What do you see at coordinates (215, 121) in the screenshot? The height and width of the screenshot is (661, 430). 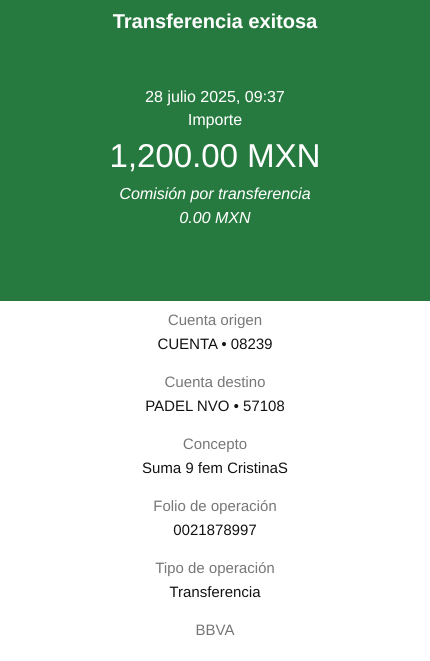 I see `amount-label: Importe` at bounding box center [215, 121].